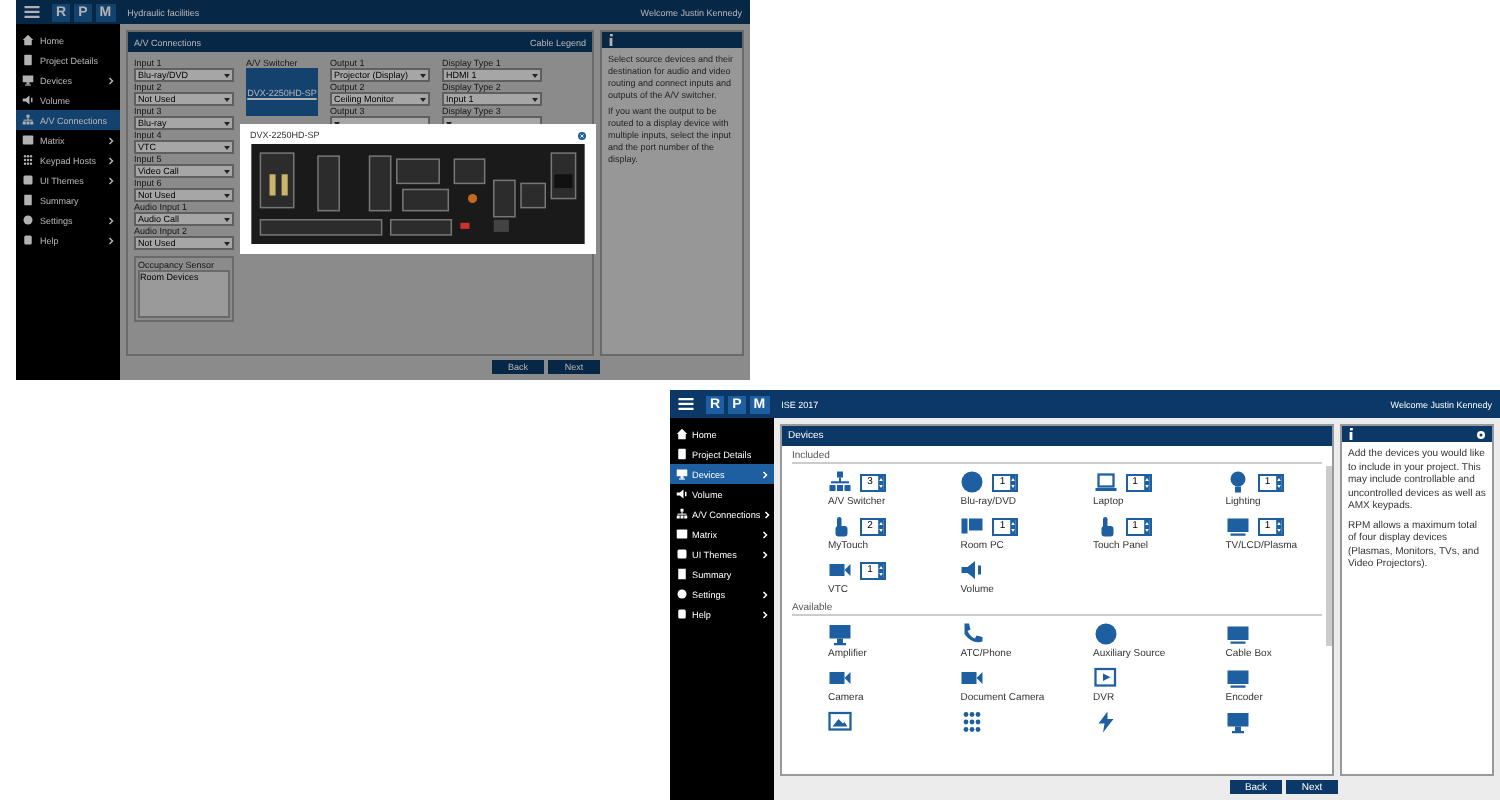 The width and height of the screenshot is (1500, 800). I want to click on phone-icon, so click(972, 634).